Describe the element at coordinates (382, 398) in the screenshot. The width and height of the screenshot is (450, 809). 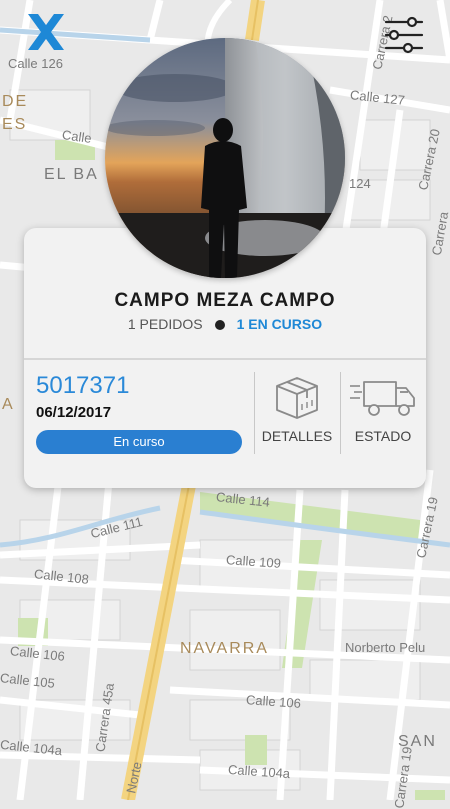
I see `delivery-truck-icon` at that location.